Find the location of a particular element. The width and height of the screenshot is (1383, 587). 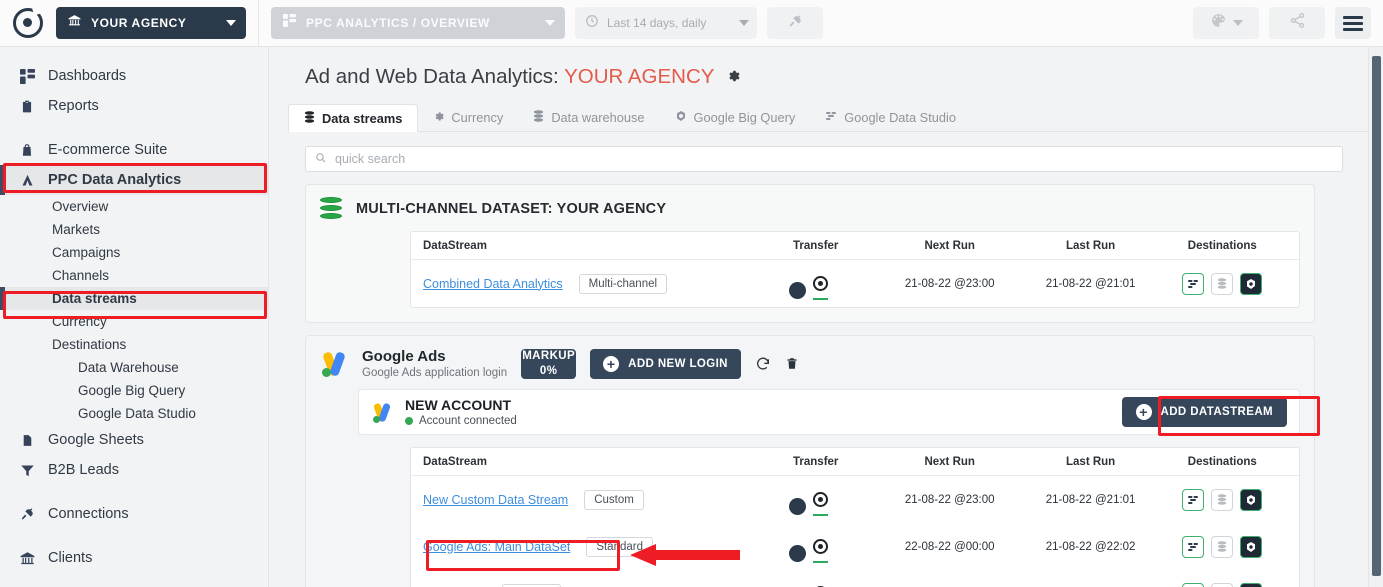

sidebar-item-destinations: Destinations is located at coordinates (134, 344).